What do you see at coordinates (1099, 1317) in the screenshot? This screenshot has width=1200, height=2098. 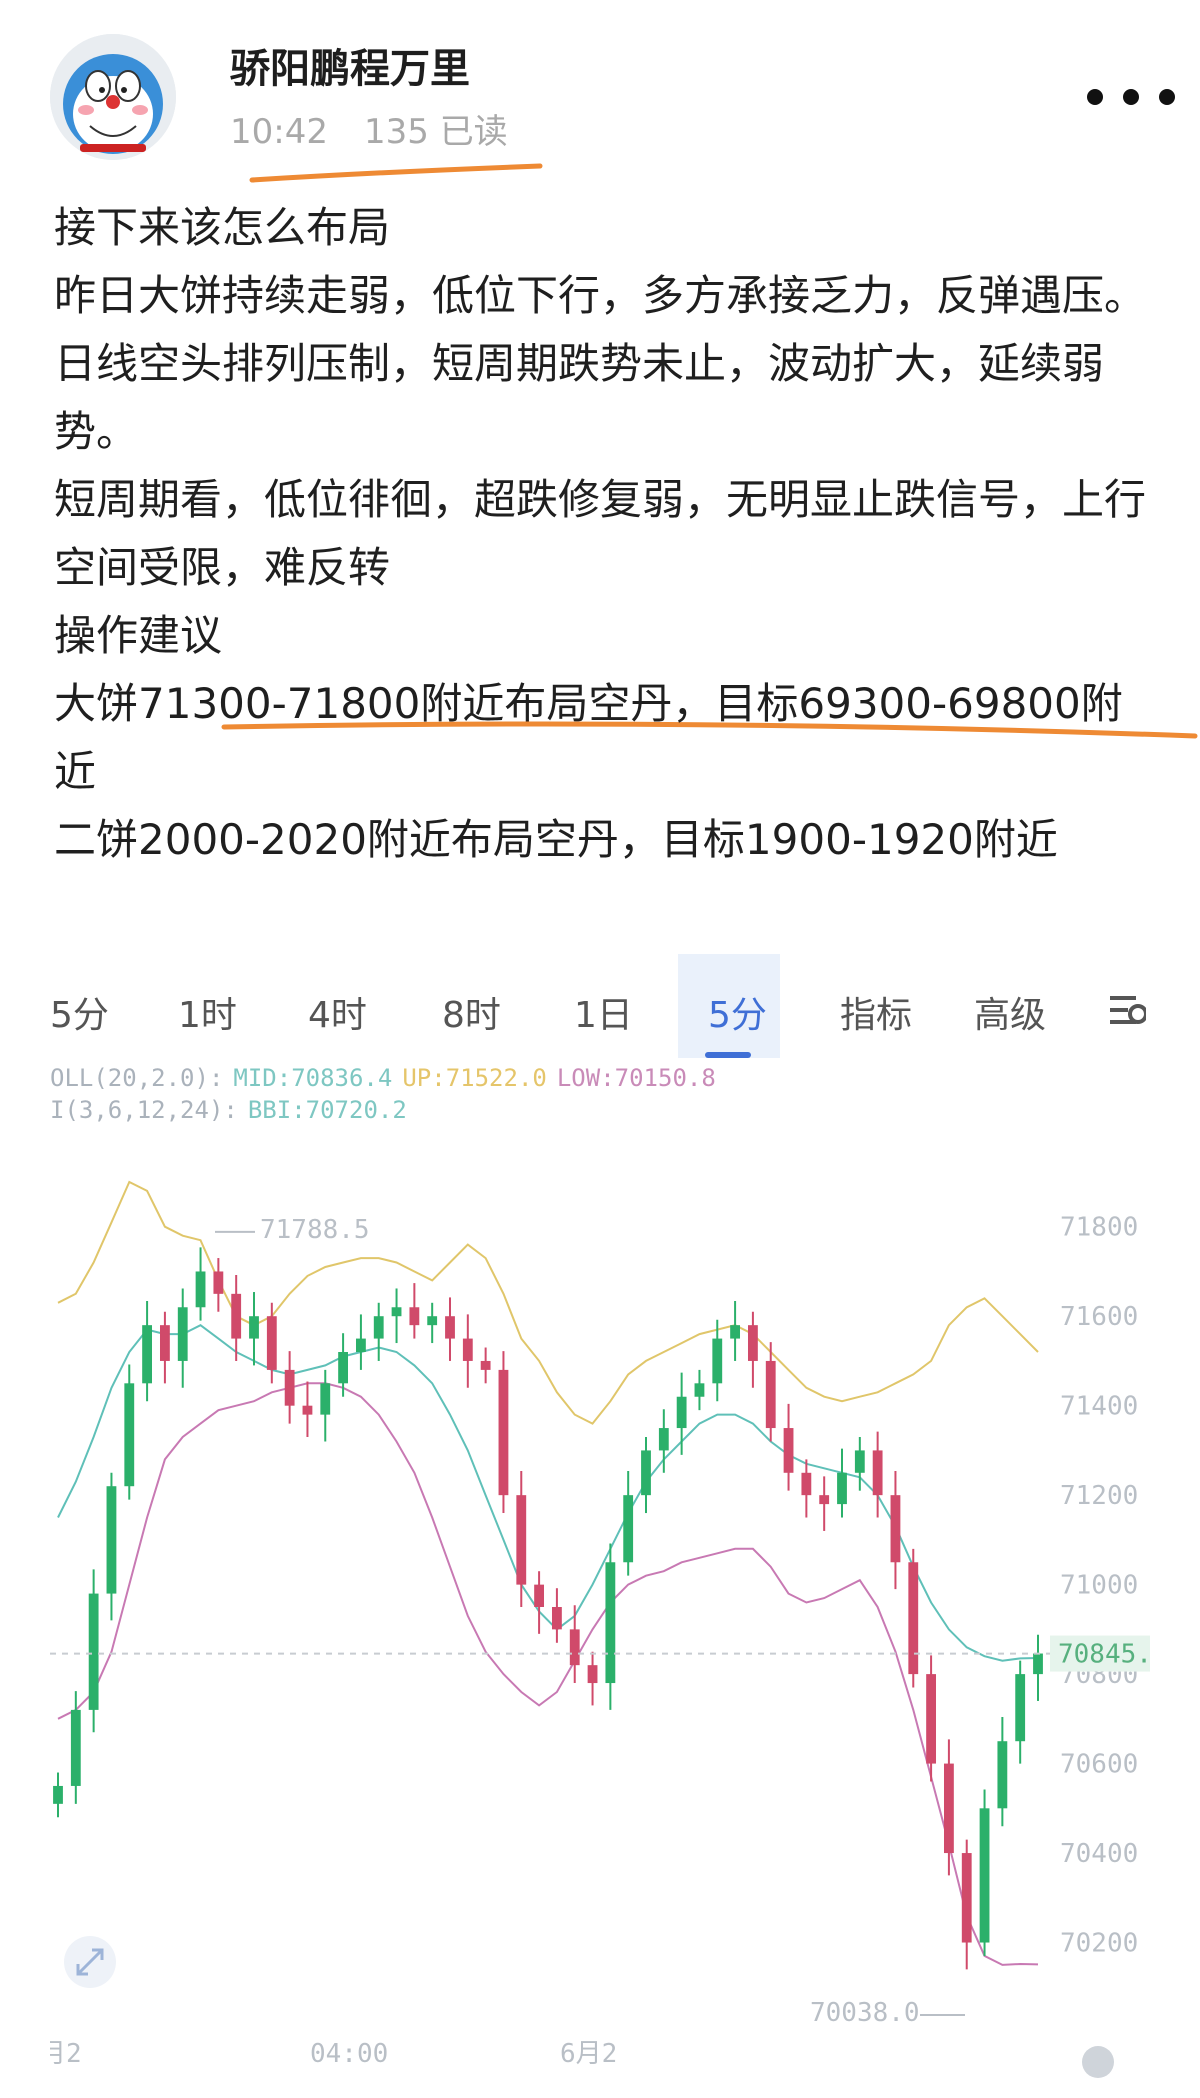 I see `y-tick-label: 71600` at bounding box center [1099, 1317].